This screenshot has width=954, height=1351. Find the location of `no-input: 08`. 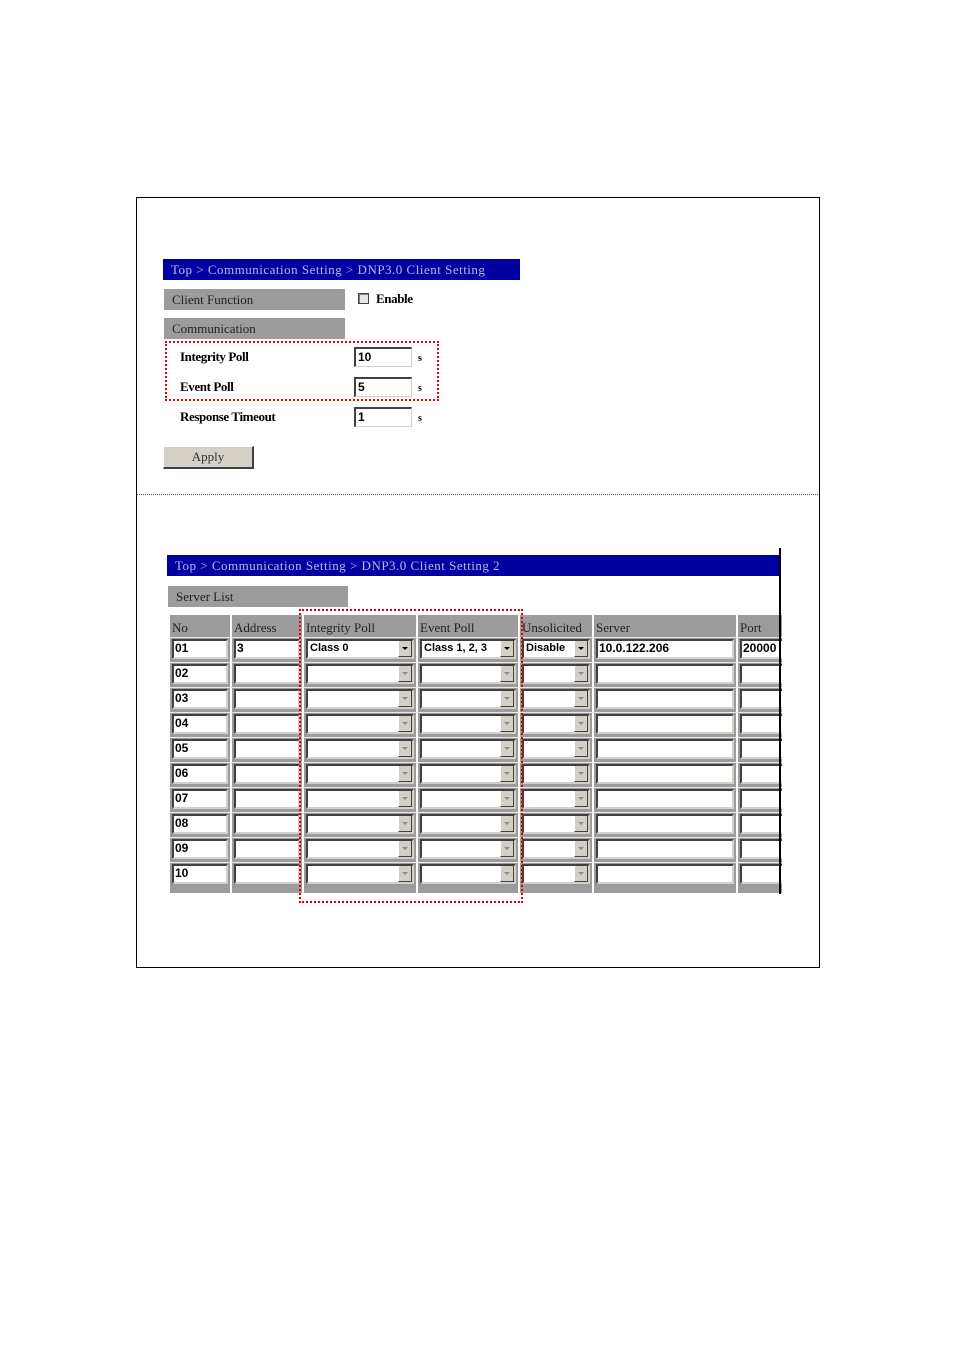

no-input: 08 is located at coordinates (200, 824).